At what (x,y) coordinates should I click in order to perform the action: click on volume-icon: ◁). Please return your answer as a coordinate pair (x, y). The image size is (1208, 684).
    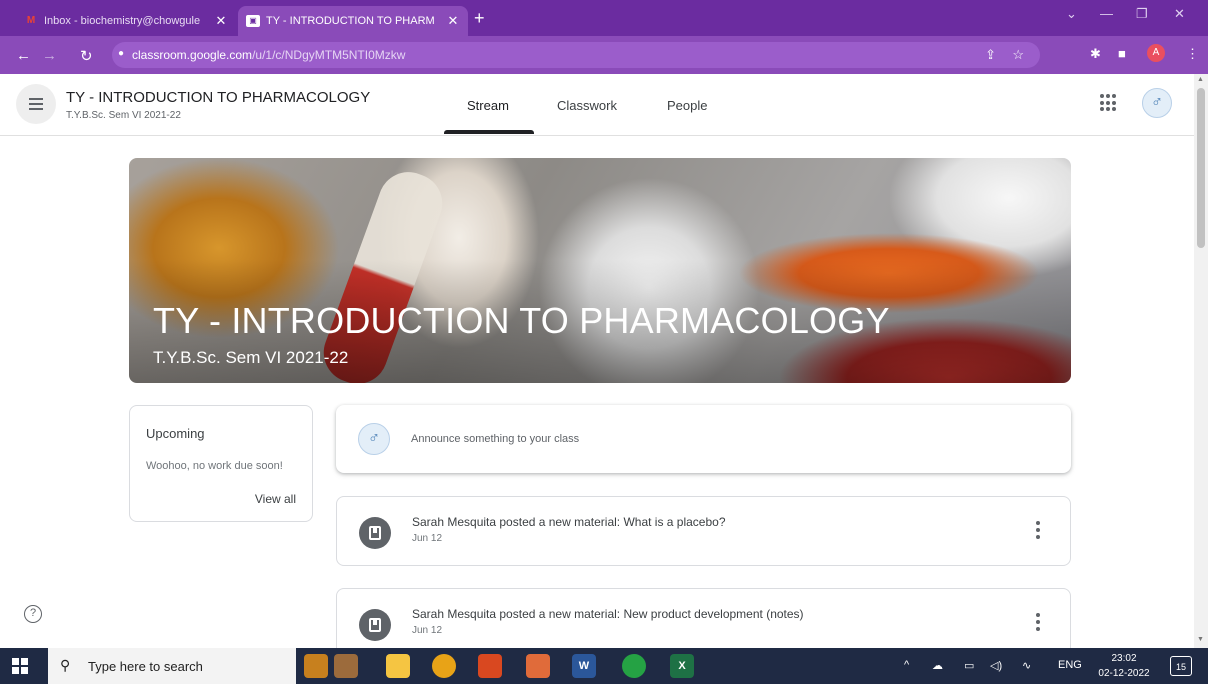
    Looking at the image, I should click on (996, 665).